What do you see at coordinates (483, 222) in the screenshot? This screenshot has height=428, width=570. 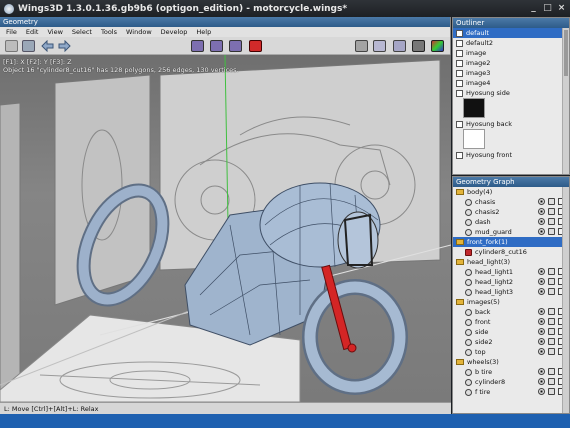 I see `object-label: dash` at bounding box center [483, 222].